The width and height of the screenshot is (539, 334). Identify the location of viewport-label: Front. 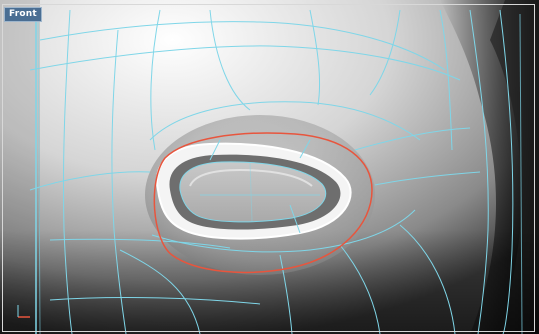
(23, 14).